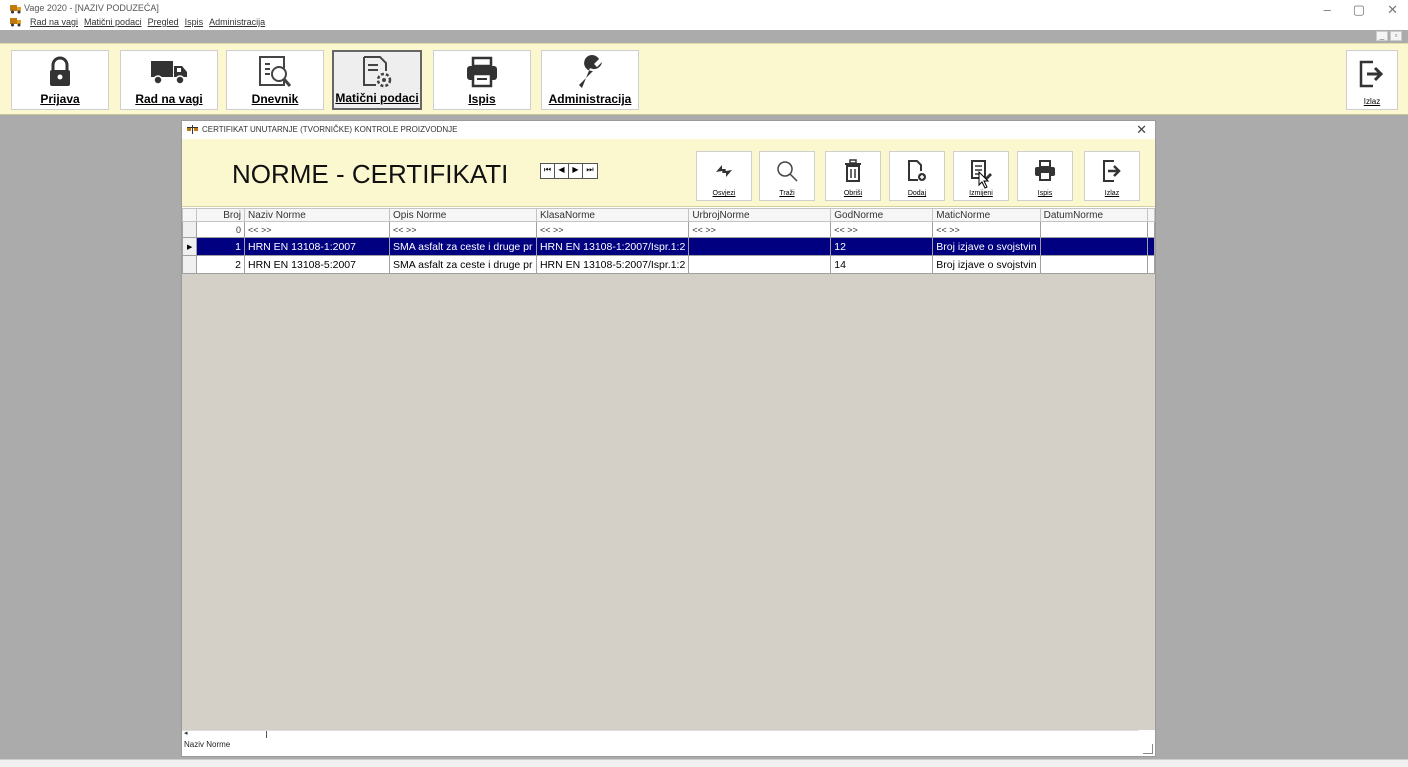 The image size is (1408, 767). I want to click on column-header: MaticNorme, so click(986, 215).